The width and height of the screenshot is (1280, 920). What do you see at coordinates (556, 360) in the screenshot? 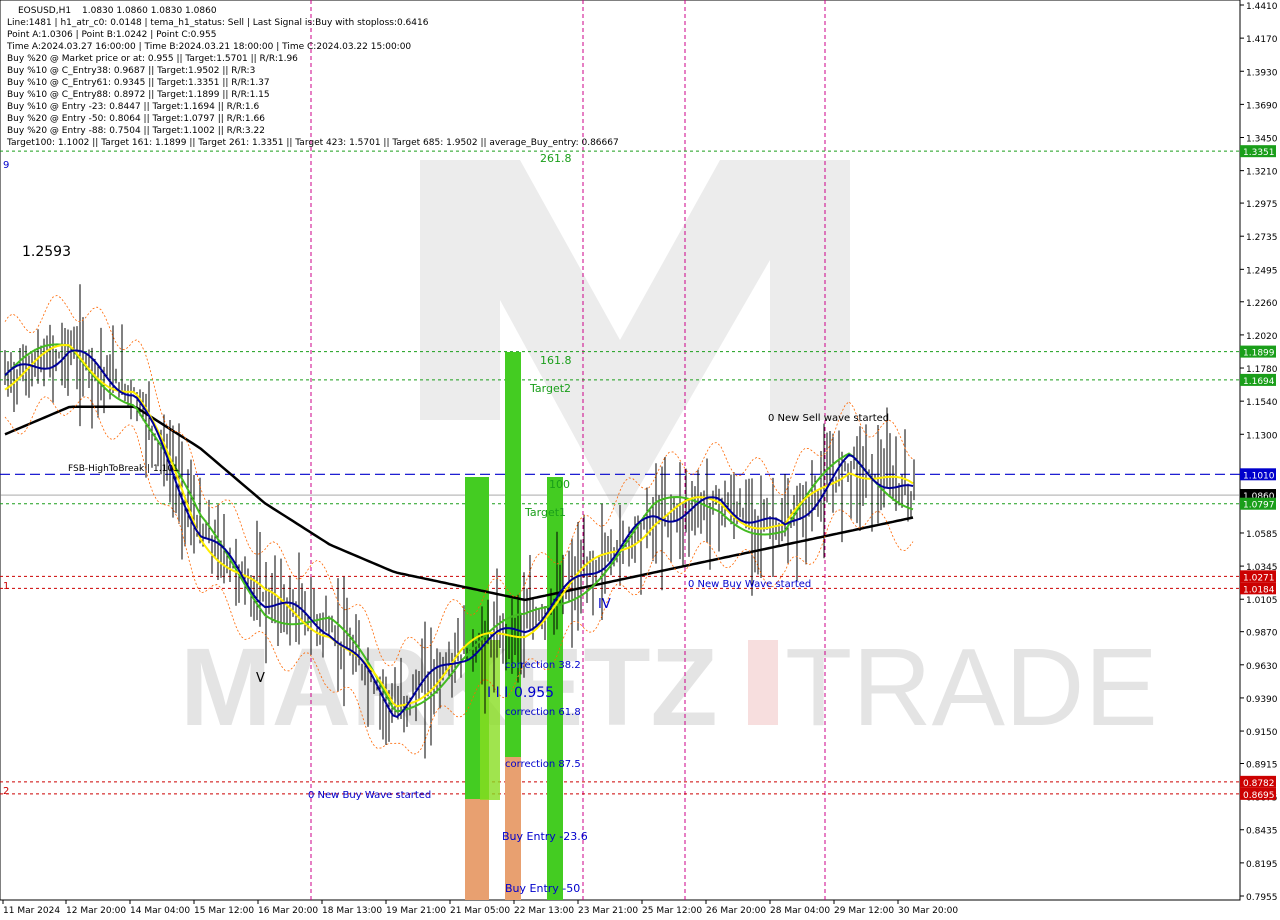
I see `level-161-label: 161.8` at bounding box center [556, 360].